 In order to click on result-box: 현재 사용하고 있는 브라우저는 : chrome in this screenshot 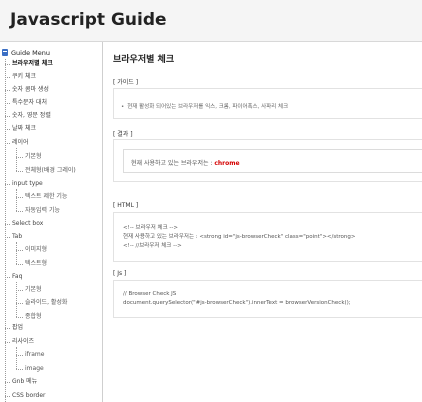, I will do `click(267, 160)`.